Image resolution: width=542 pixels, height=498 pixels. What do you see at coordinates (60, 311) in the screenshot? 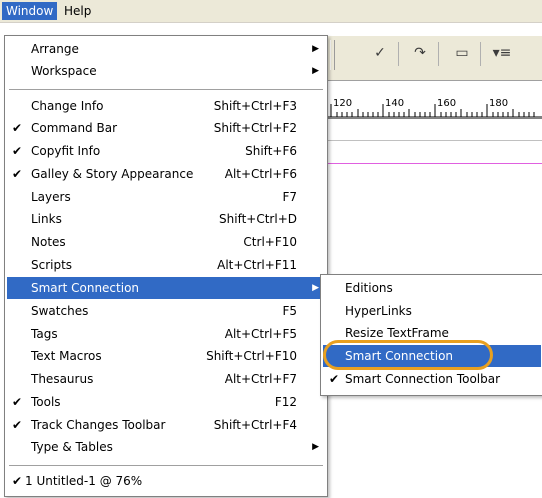
I see `menu-item-label: Swatches` at bounding box center [60, 311].